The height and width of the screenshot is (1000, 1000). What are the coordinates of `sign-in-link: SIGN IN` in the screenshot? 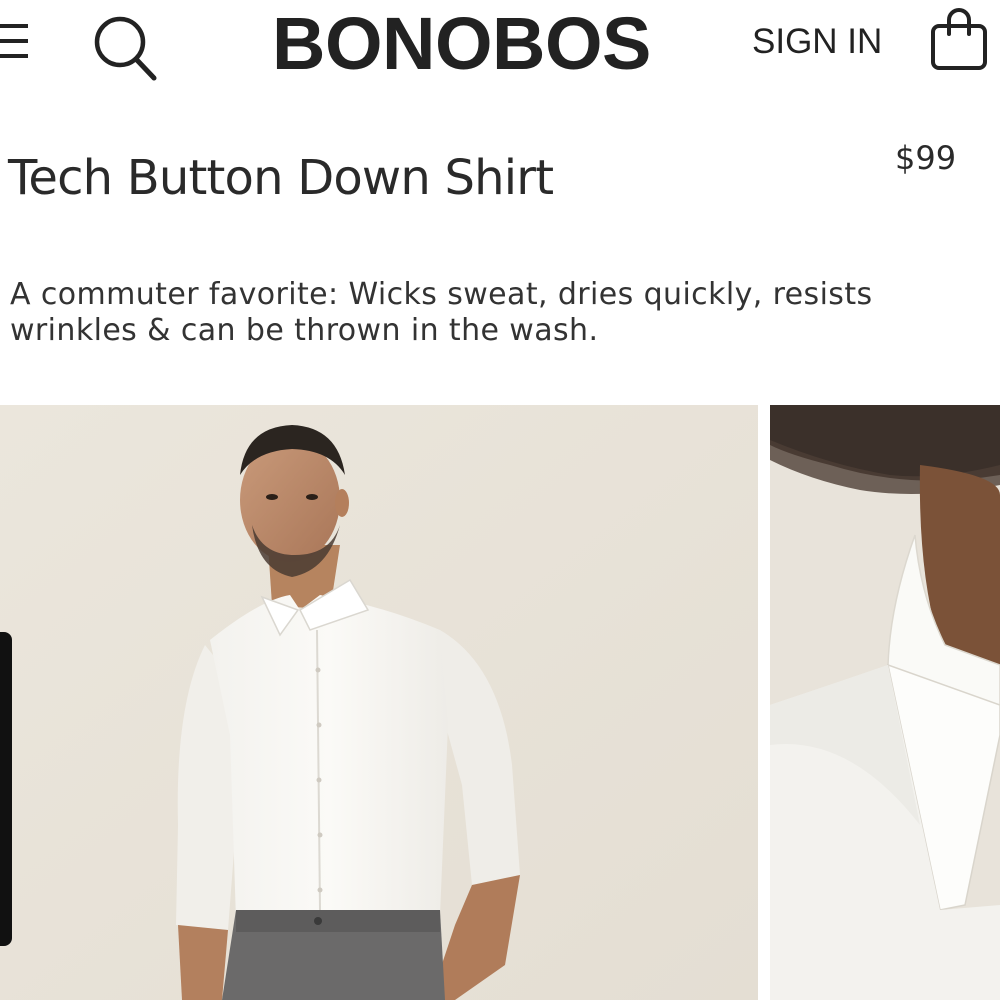 It's located at (817, 42).